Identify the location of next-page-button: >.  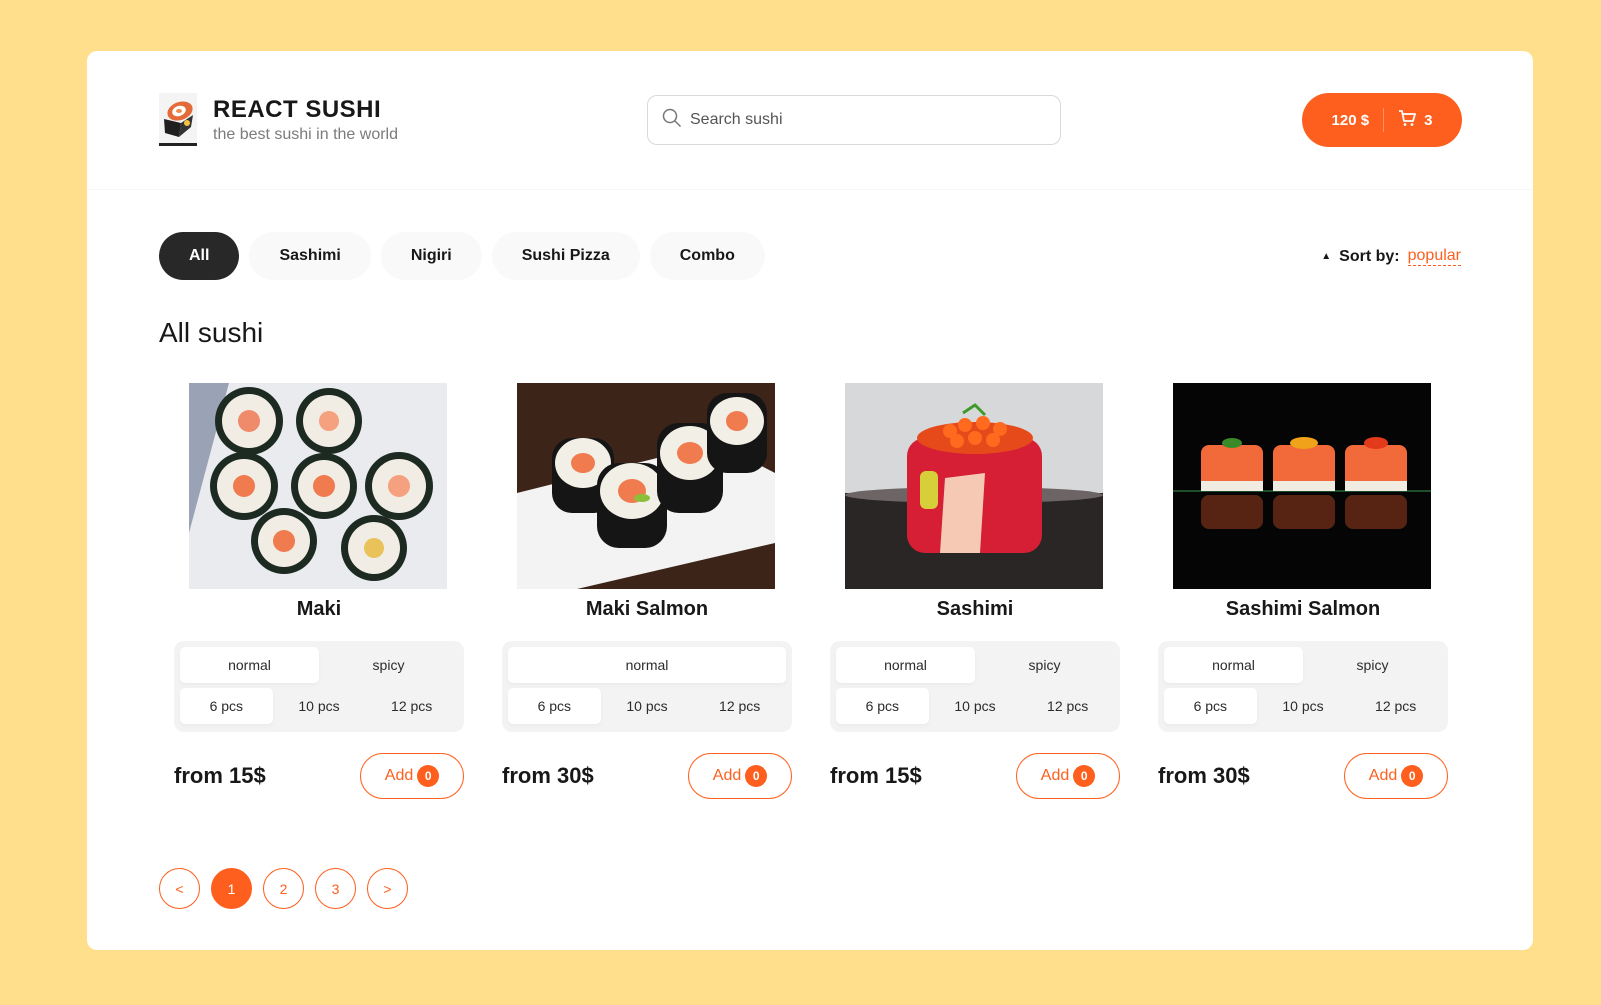
(387, 888).